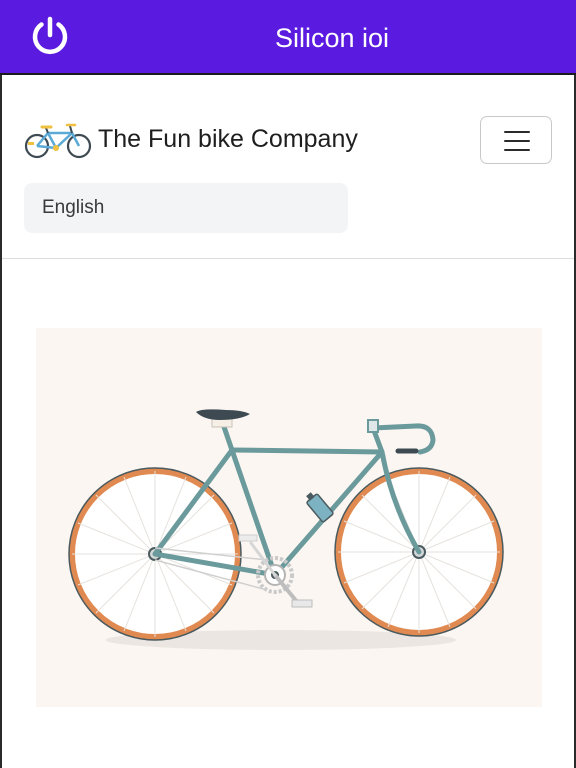 The height and width of the screenshot is (768, 576). I want to click on bicycle-logo-icon, so click(58, 139).